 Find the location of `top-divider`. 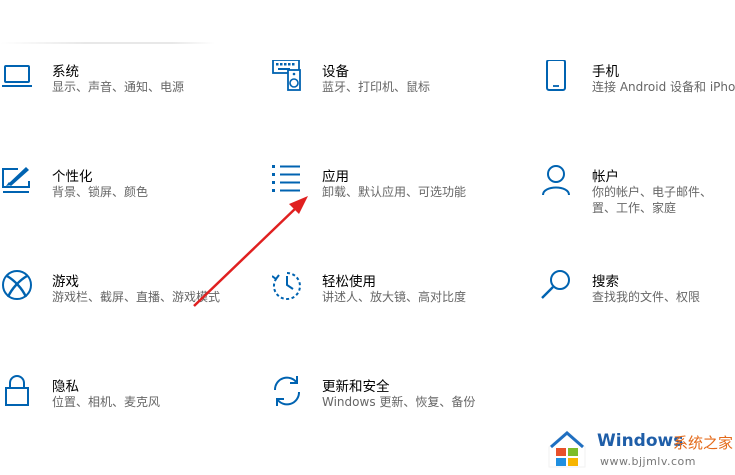

top-divider is located at coordinates (107, 43).